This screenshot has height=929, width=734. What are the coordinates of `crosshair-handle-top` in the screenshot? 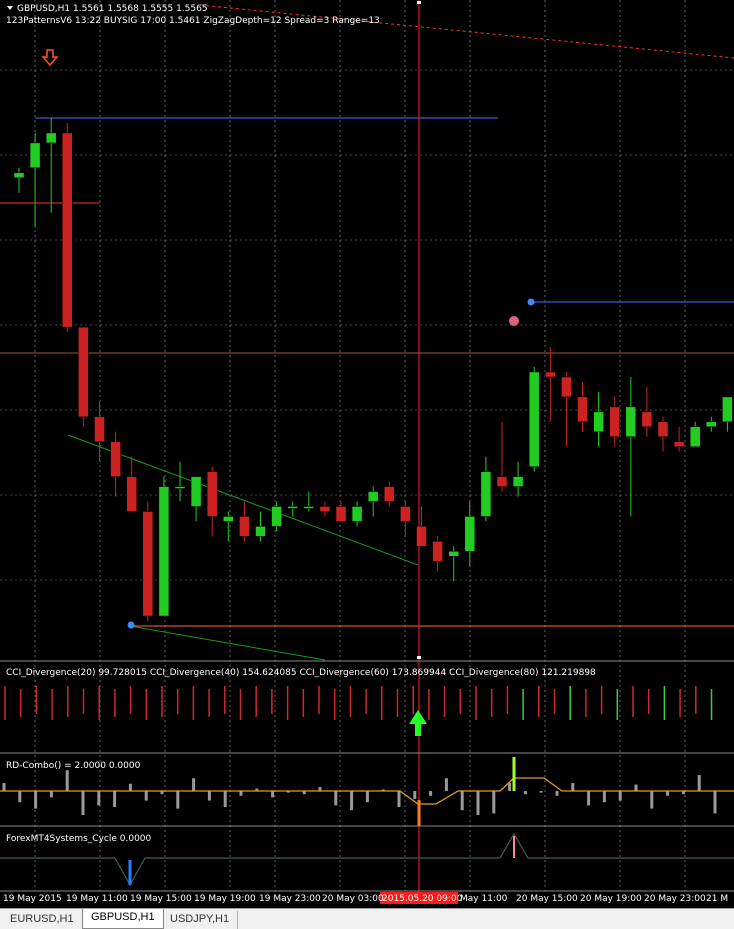 It's located at (419, 2).